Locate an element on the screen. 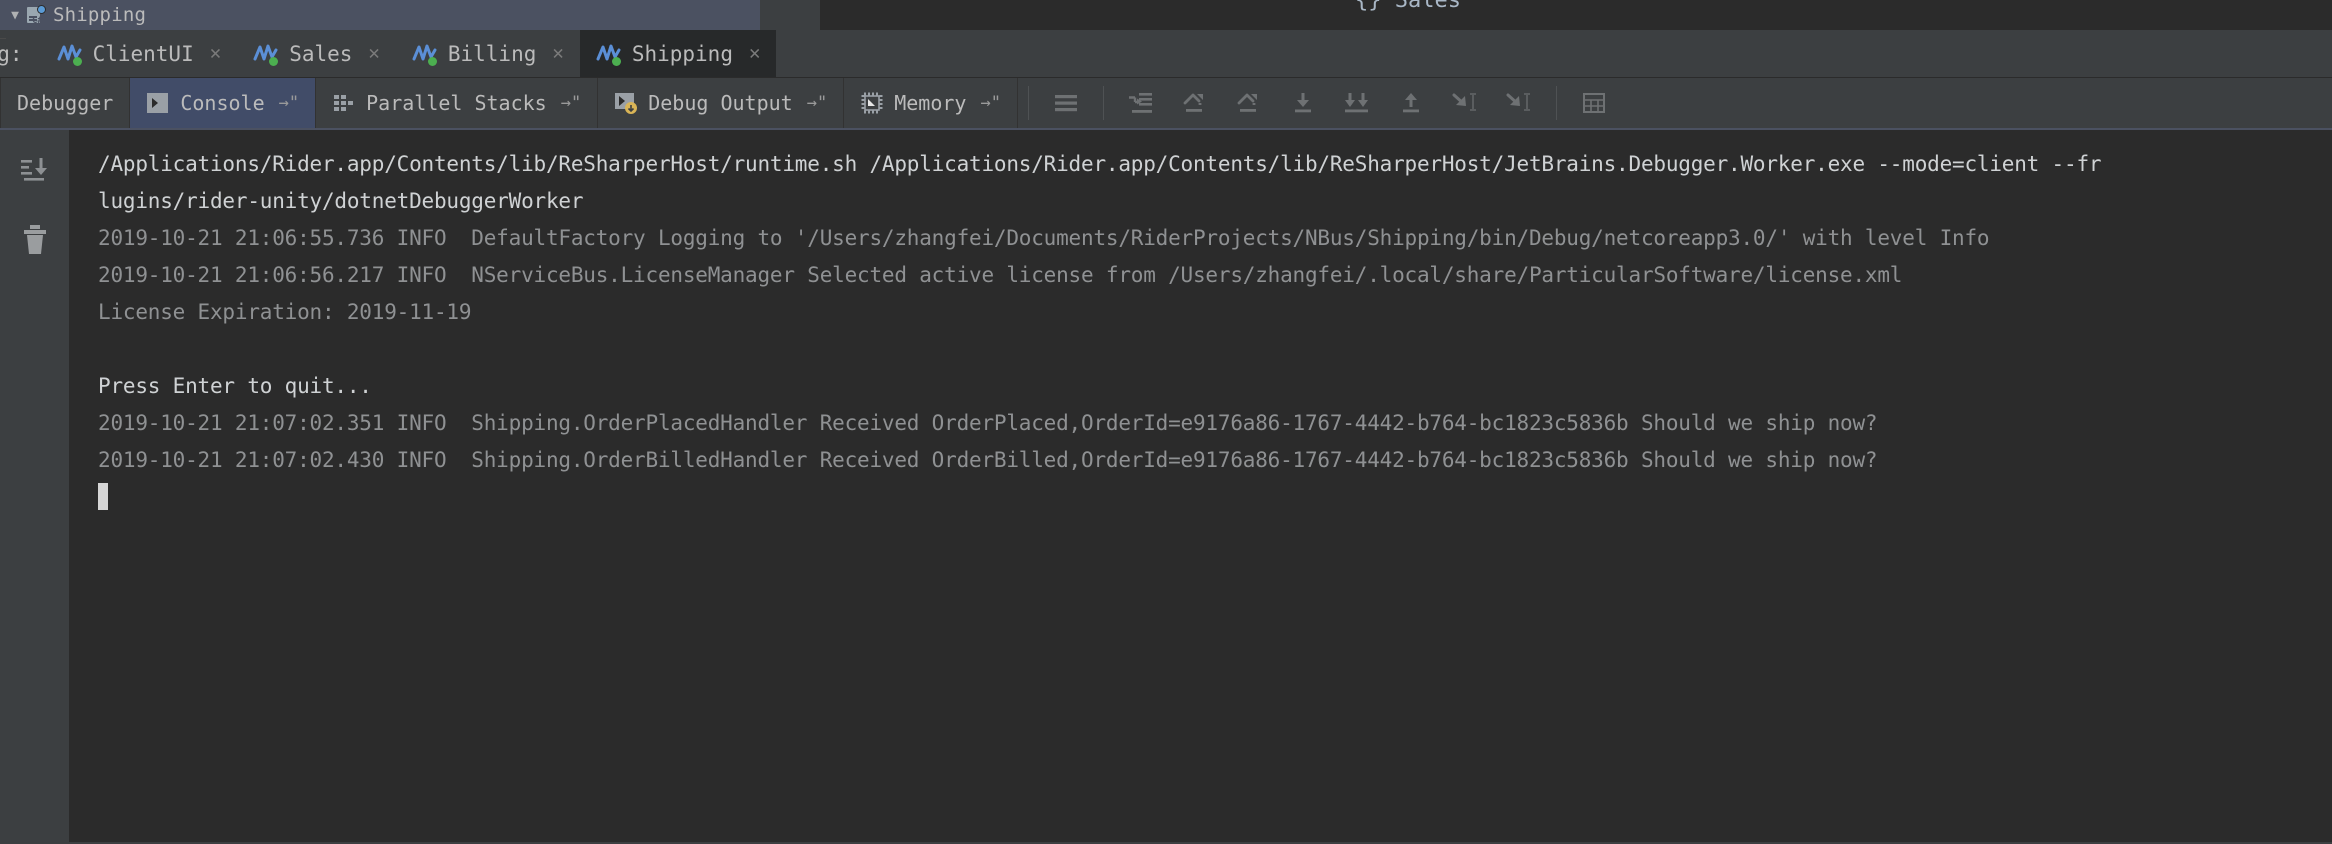  tab-label: Console is located at coordinates (222, 103).